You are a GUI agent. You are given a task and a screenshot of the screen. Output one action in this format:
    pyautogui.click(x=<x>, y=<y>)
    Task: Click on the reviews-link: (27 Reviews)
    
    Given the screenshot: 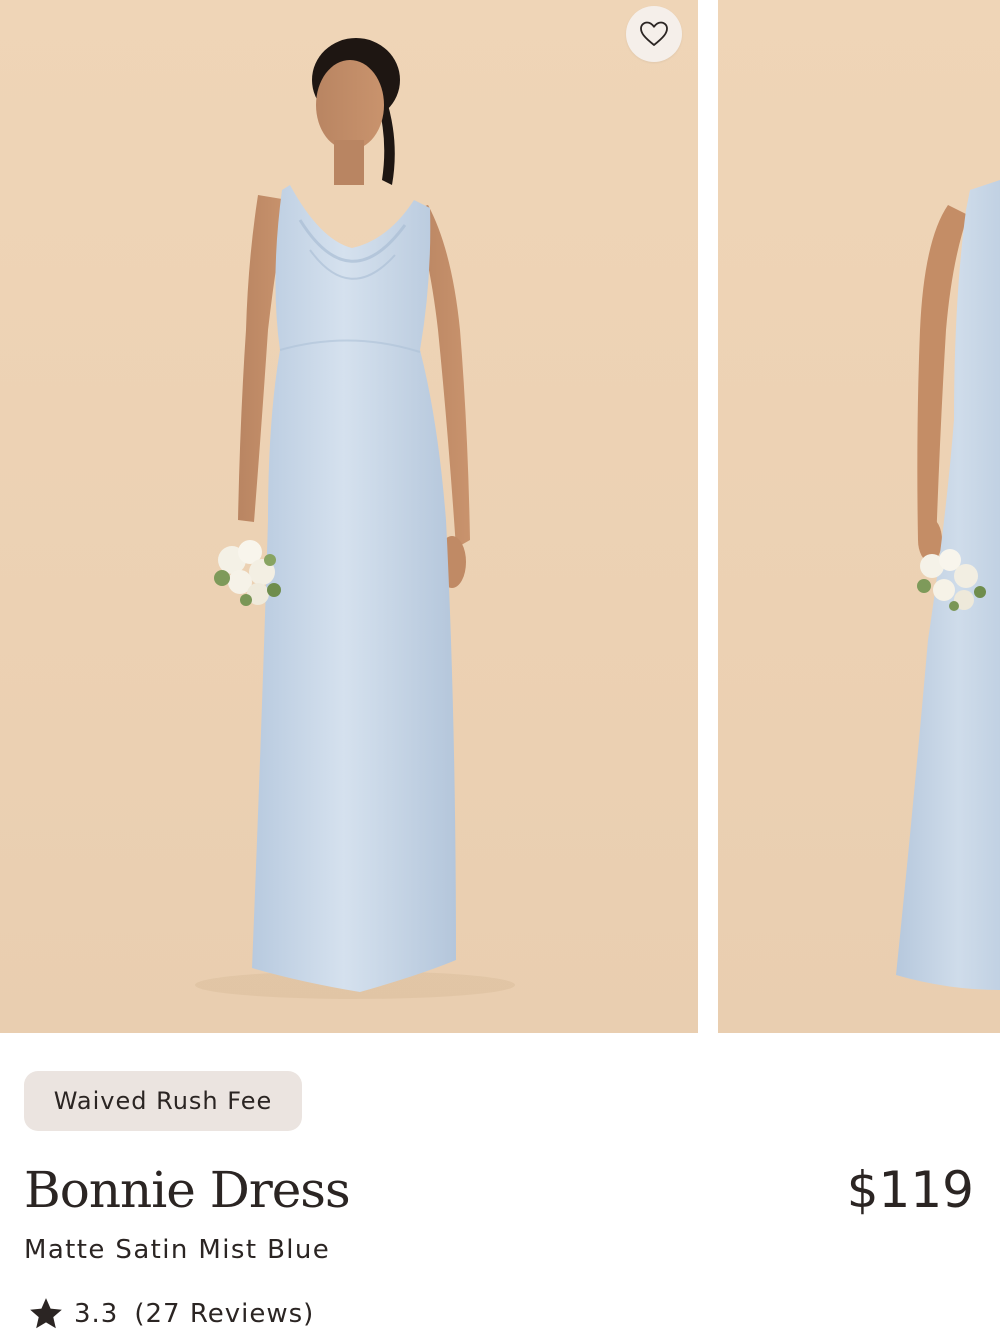 What is the action you would take?
    pyautogui.click(x=224, y=1314)
    